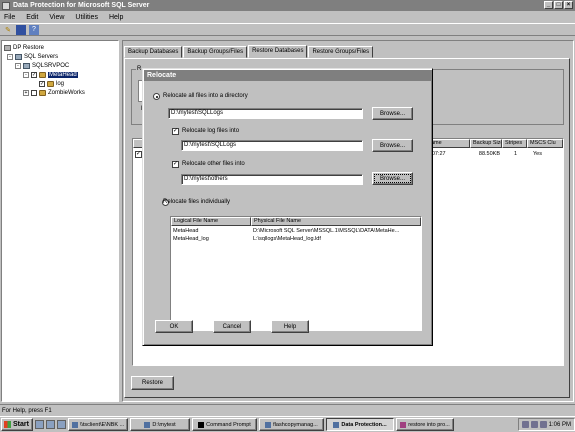 This screenshot has height=432, width=575. What do you see at coordinates (449, 143) in the screenshot?
I see `col-name: ame` at bounding box center [449, 143].